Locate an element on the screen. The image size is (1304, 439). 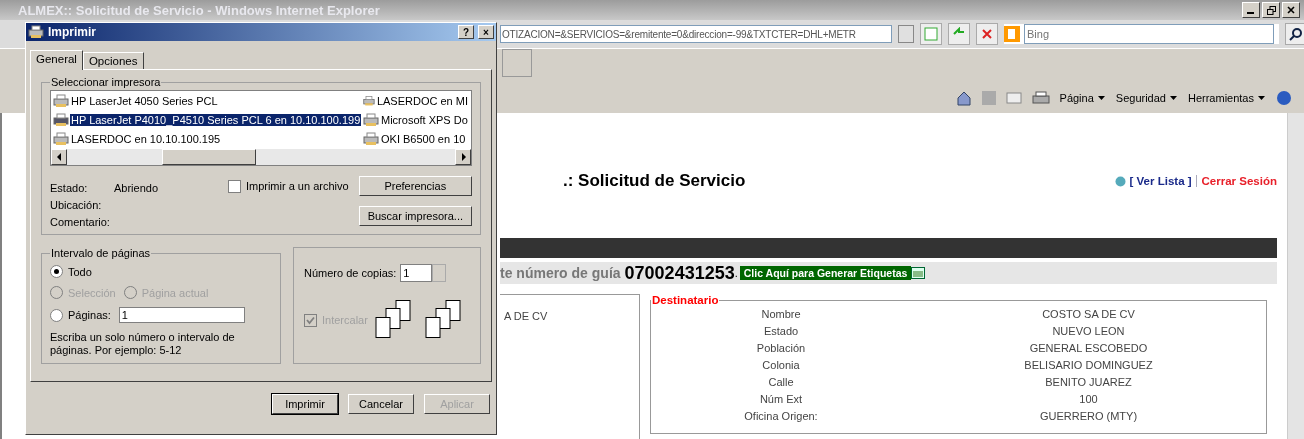
field-label: Calle is located at coordinates (781, 382).